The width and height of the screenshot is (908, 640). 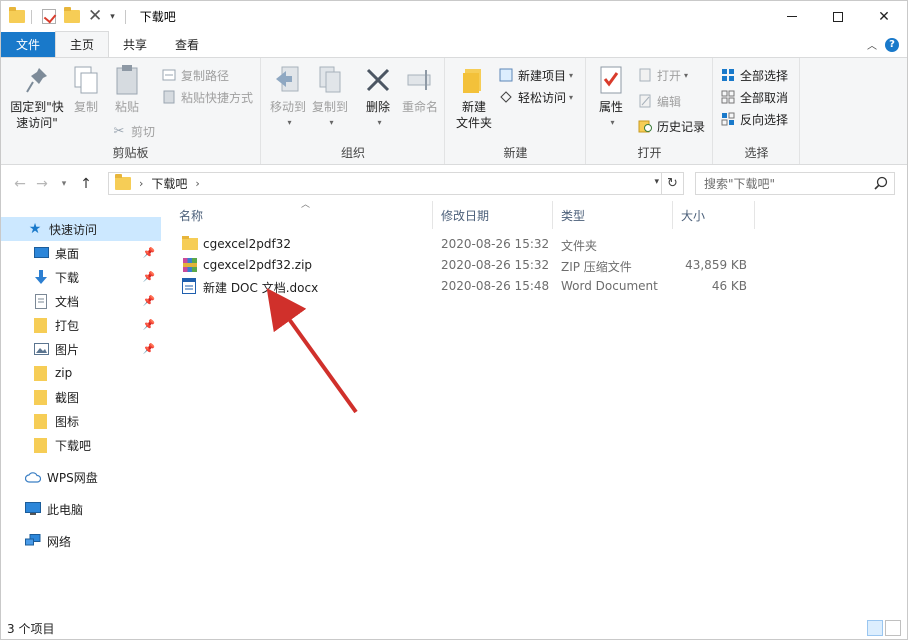 I want to click on scissors-icon: ✂, so click(x=119, y=131).